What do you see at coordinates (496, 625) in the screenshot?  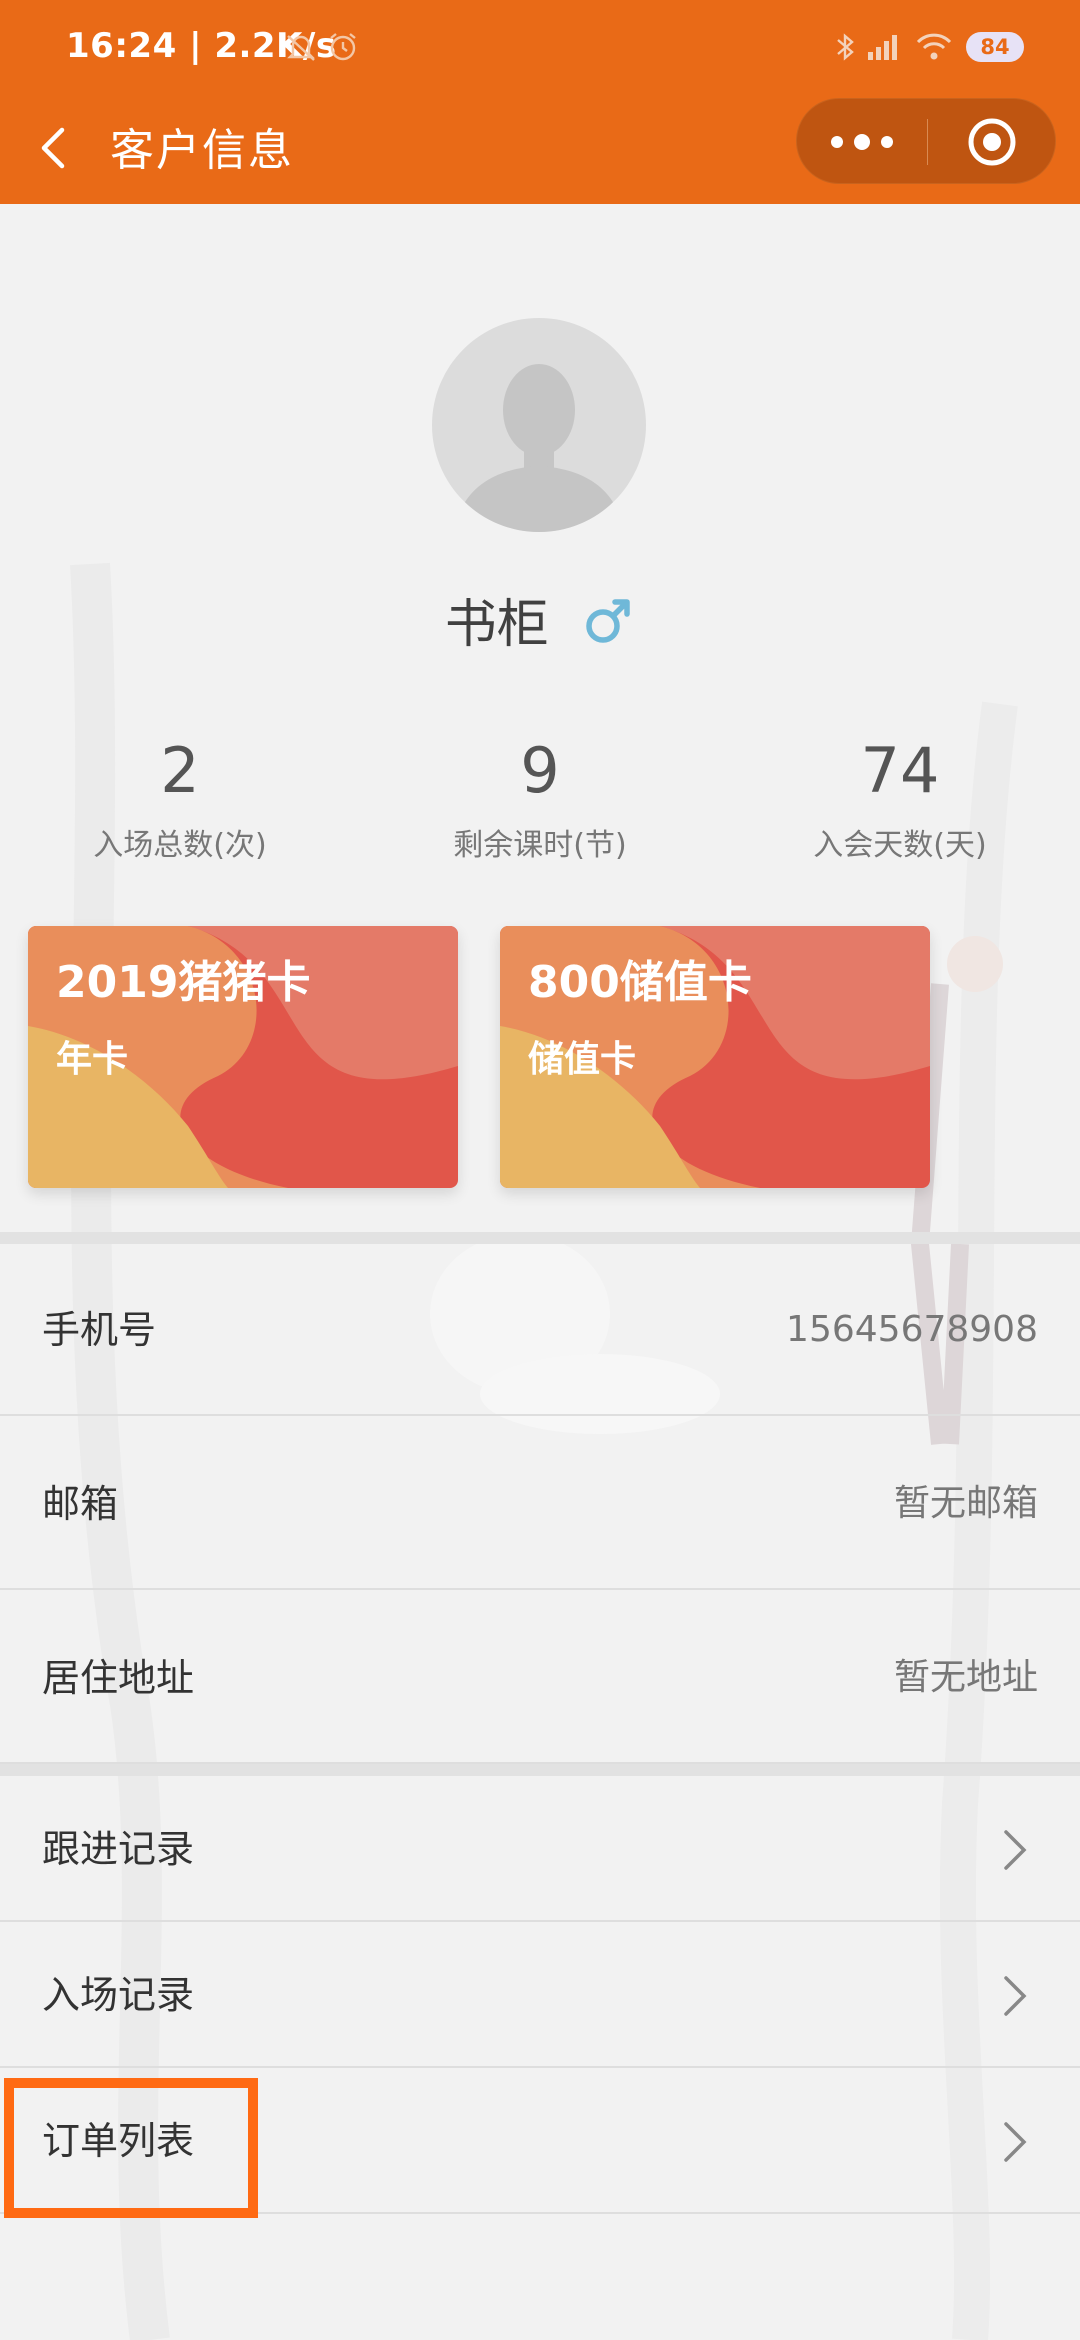 I see `customer-name: 书柜` at bounding box center [496, 625].